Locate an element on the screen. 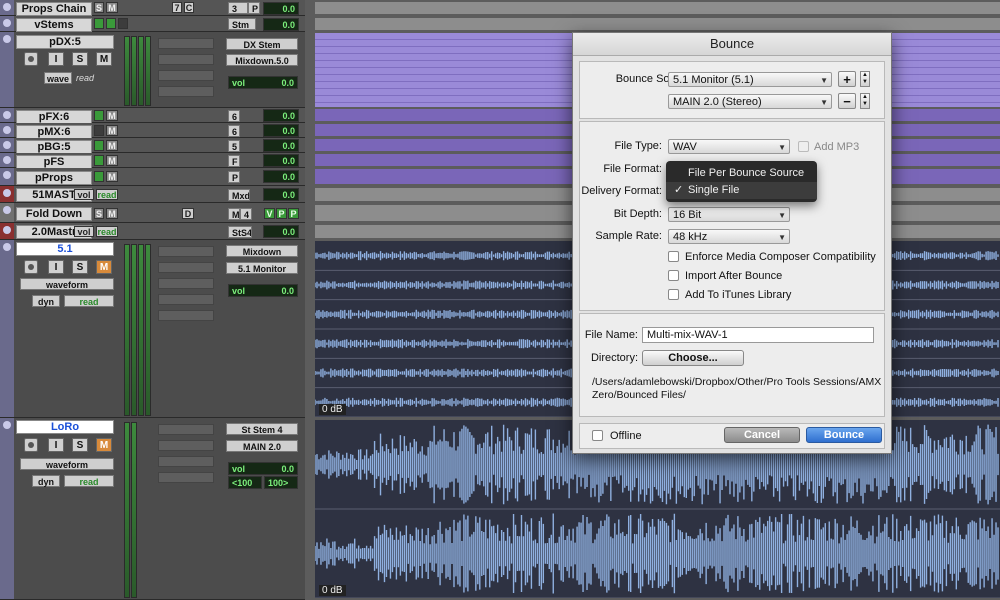 The height and width of the screenshot is (600, 1000). cancel-button: Cancel is located at coordinates (762, 435).